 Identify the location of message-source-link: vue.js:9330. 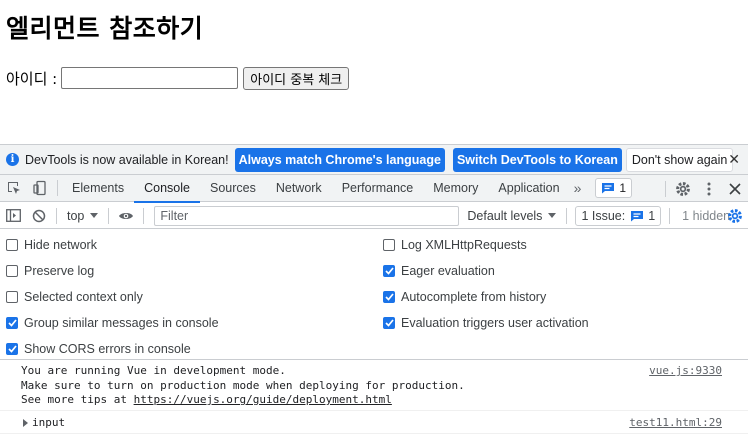
(685, 371).